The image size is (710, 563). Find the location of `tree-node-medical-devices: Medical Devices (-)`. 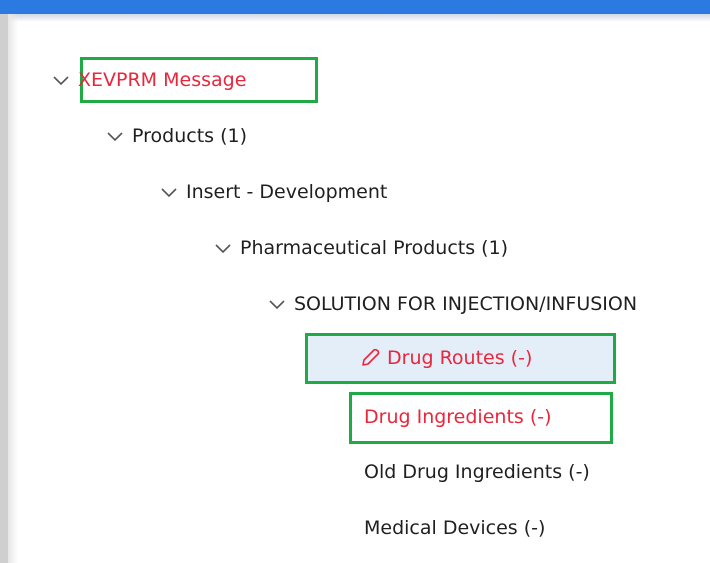

tree-node-medical-devices: Medical Devices (-) is located at coordinates (454, 528).